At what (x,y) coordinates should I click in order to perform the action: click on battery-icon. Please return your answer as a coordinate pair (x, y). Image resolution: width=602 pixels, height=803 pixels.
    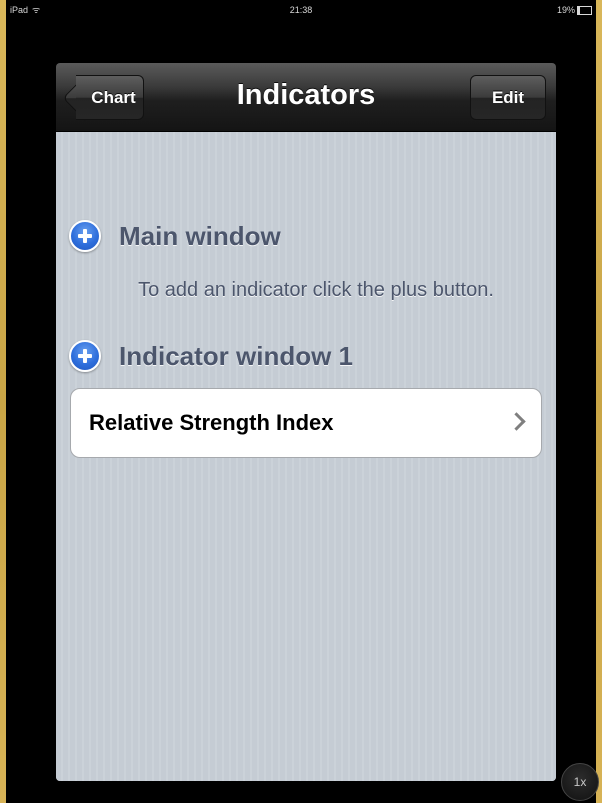
    Looking at the image, I should click on (584, 11).